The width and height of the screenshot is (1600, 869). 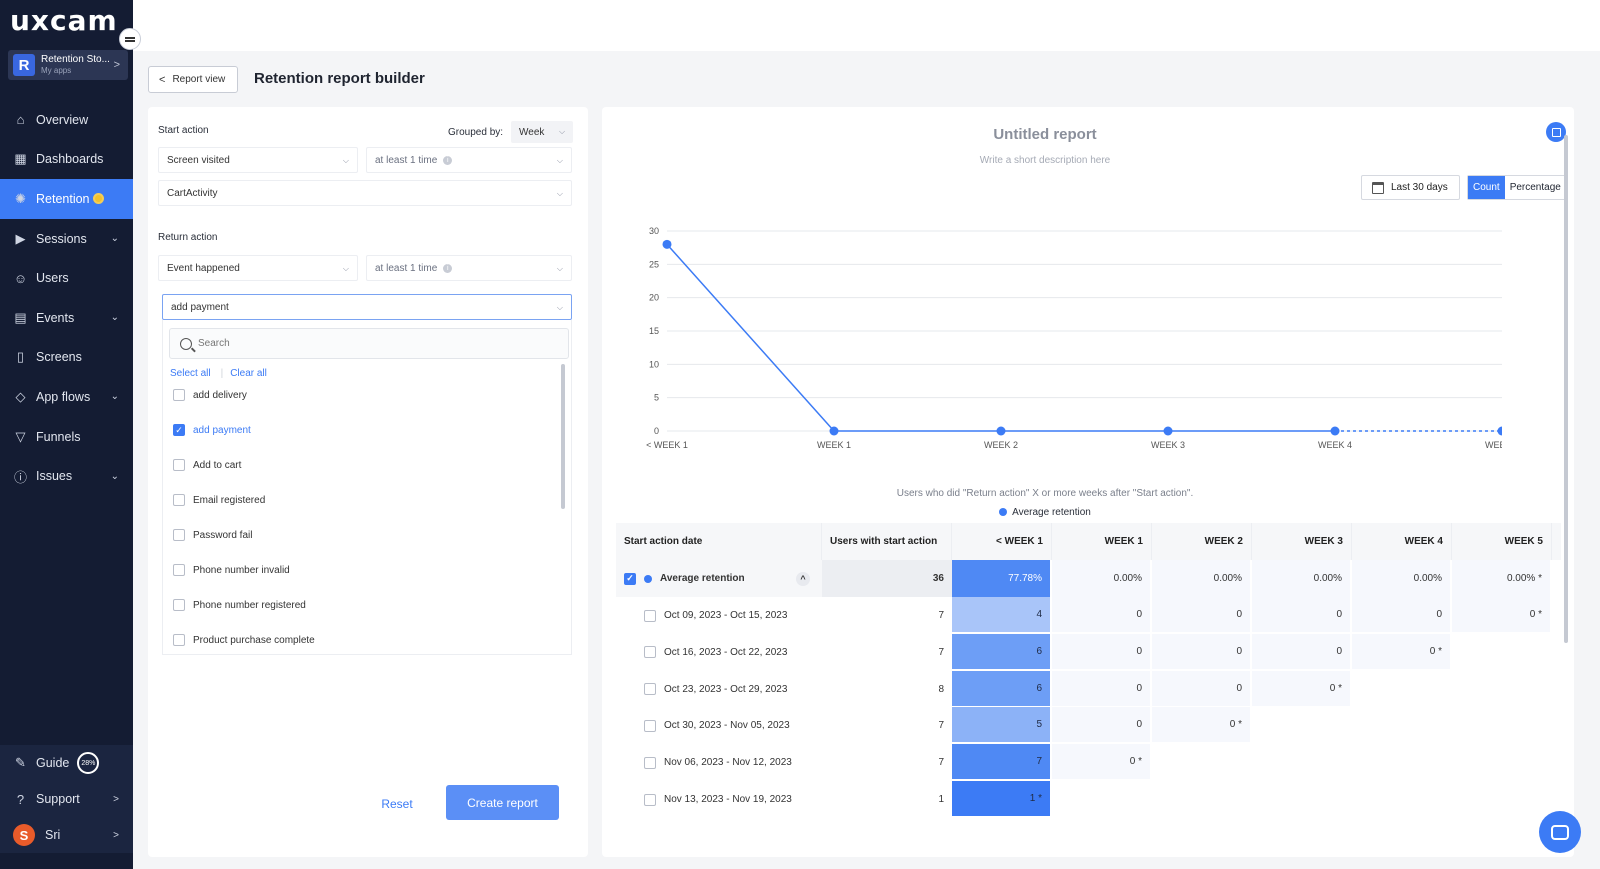 I want to click on return-action-type-select: Event happened ⌵, so click(x=258, y=268).